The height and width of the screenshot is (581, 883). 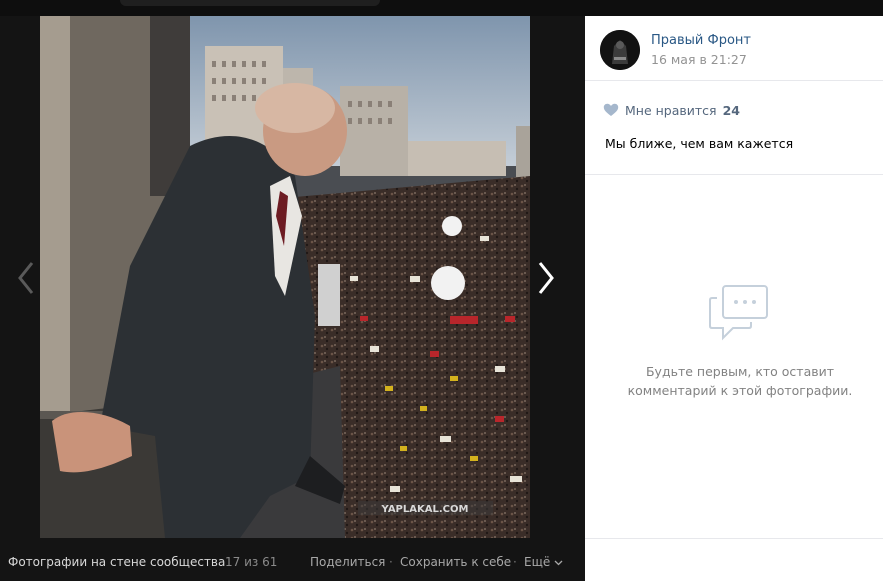 I want to click on like-button: Мне нравится 24, so click(x=671, y=110).